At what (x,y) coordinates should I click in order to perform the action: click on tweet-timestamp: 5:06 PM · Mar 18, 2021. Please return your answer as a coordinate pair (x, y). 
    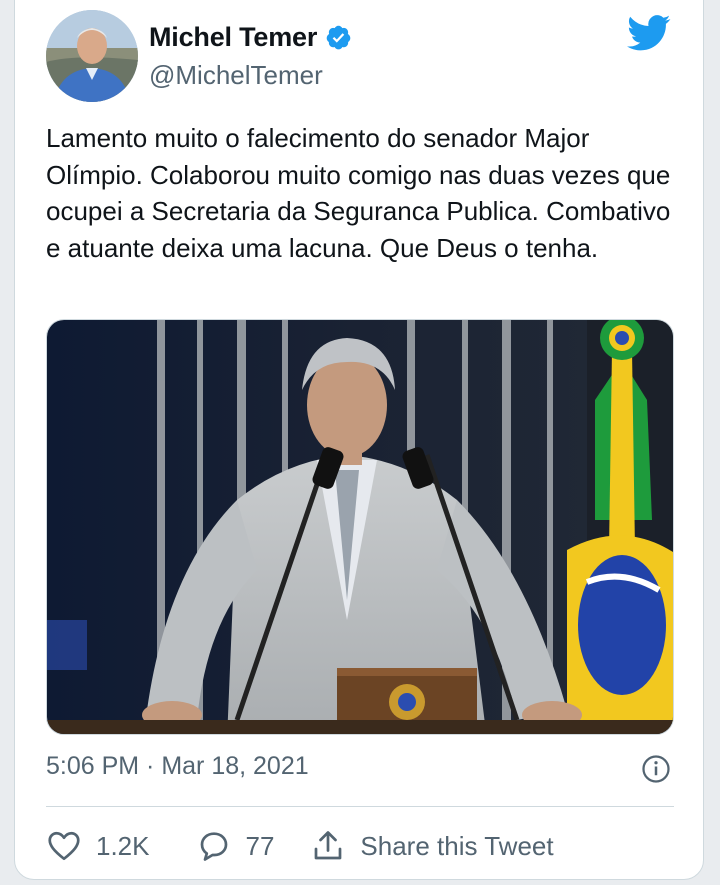
    Looking at the image, I should click on (177, 766).